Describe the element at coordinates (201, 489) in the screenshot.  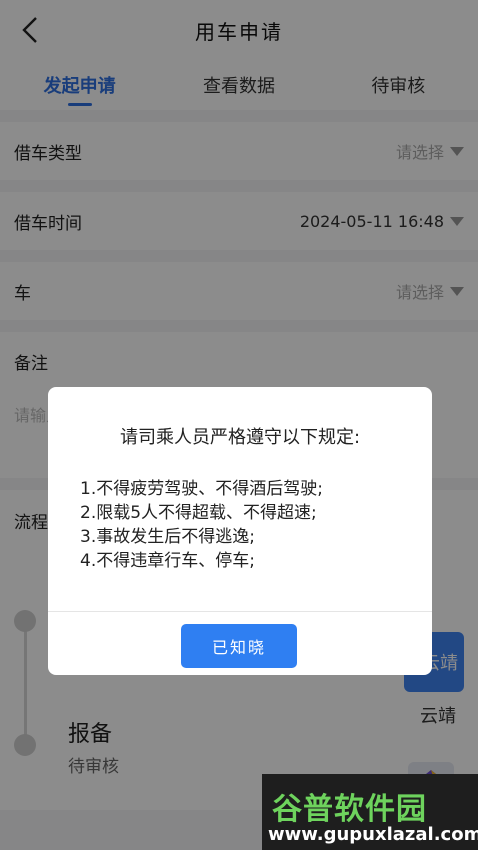
I see `rule-item: 1.不得疲劳驾驶、不得酒后驾驶;` at that location.